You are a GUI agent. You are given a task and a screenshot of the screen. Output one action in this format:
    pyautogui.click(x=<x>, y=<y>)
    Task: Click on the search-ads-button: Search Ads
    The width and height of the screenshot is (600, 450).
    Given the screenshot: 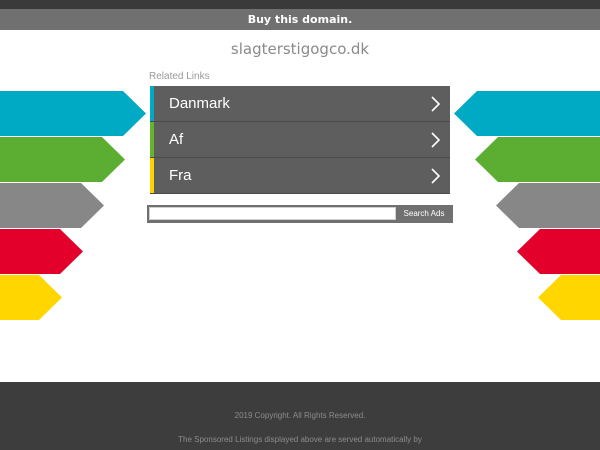 What is the action you would take?
    pyautogui.click(x=424, y=214)
    